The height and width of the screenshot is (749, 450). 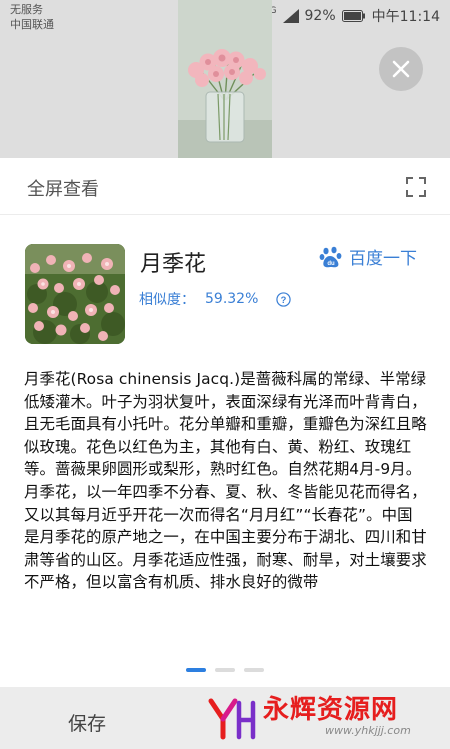 What do you see at coordinates (173, 264) in the screenshot?
I see `plant-name: 月季花` at bounding box center [173, 264].